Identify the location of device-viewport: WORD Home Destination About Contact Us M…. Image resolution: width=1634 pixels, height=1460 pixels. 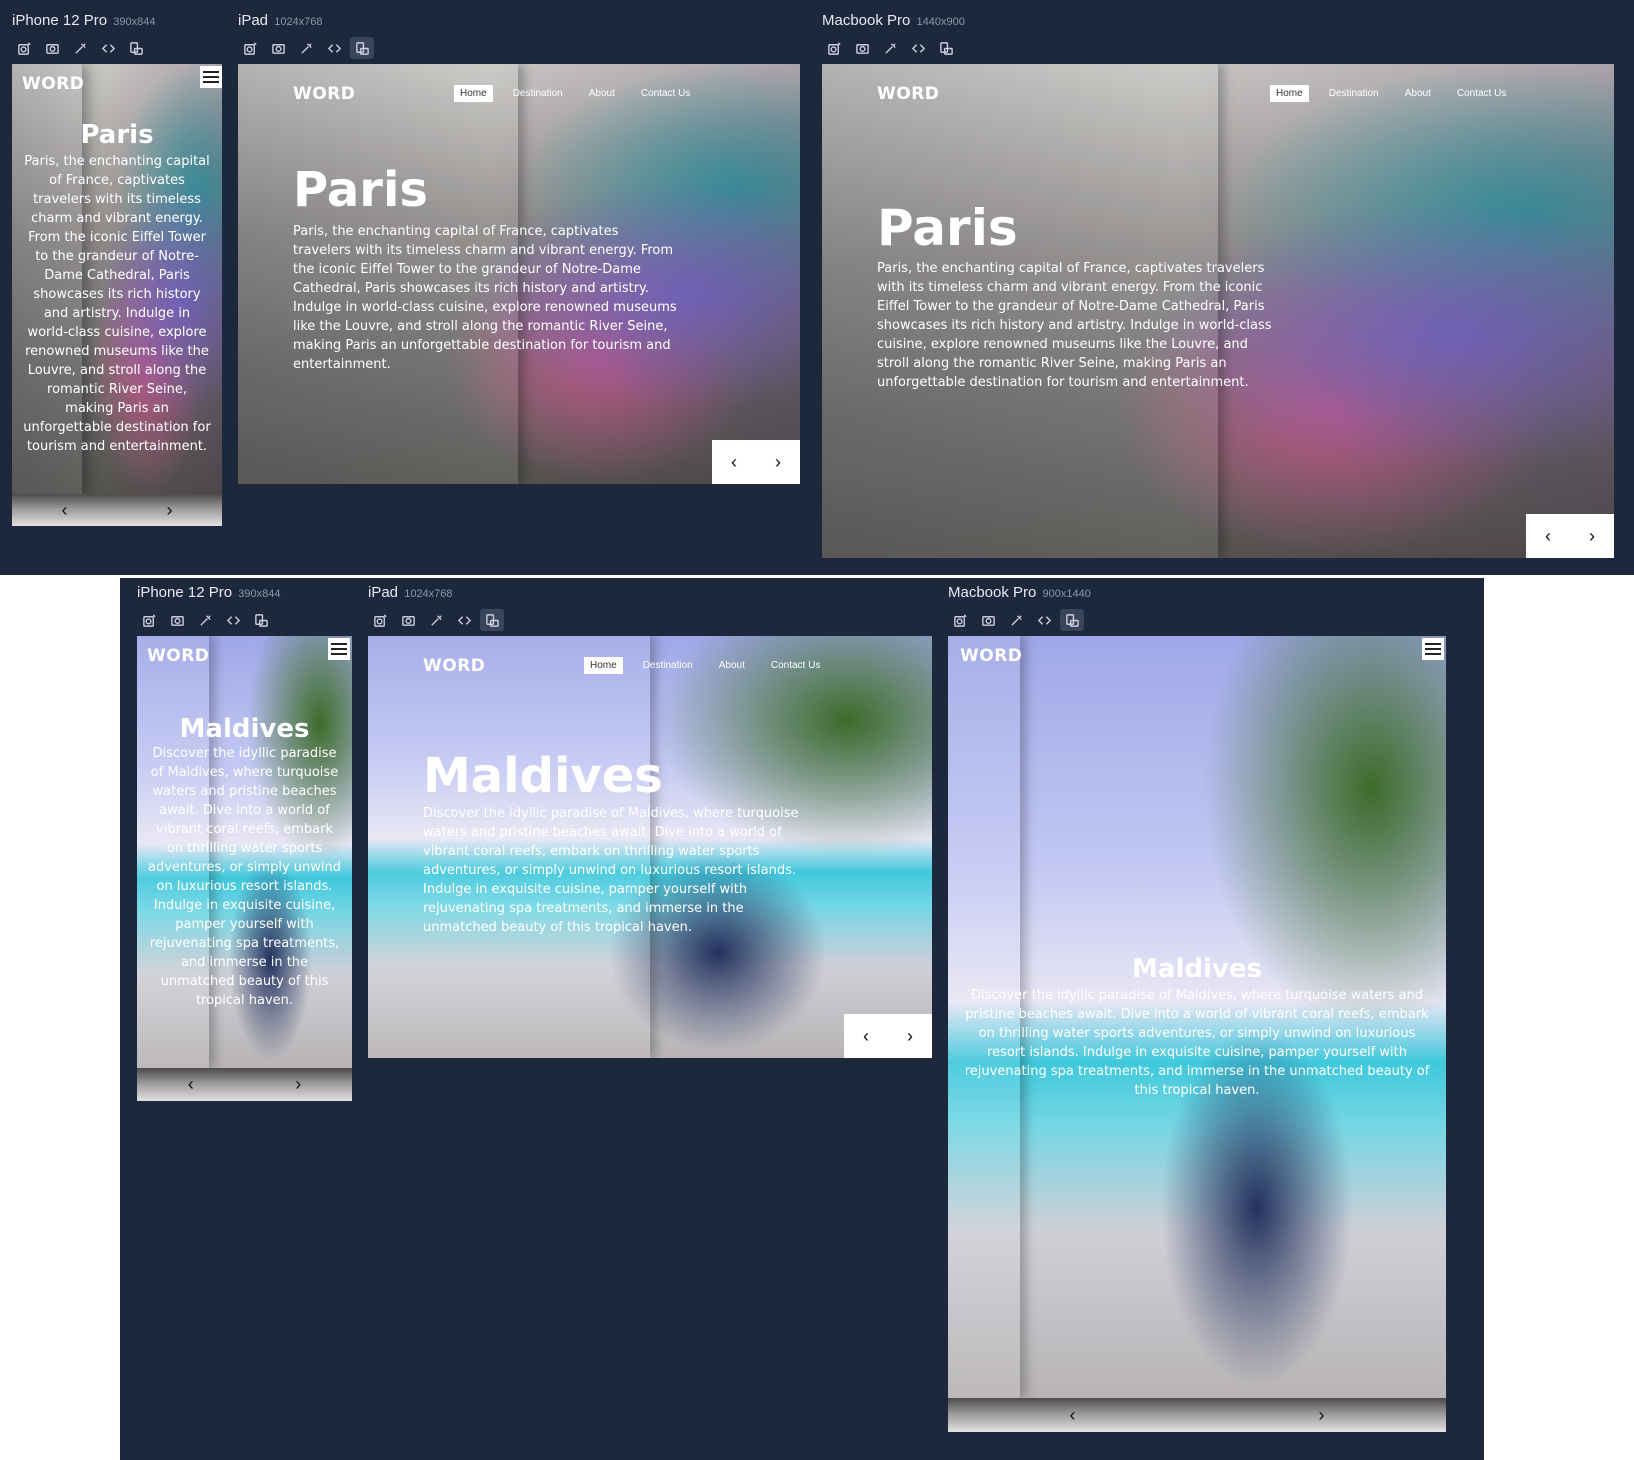
(650, 847).